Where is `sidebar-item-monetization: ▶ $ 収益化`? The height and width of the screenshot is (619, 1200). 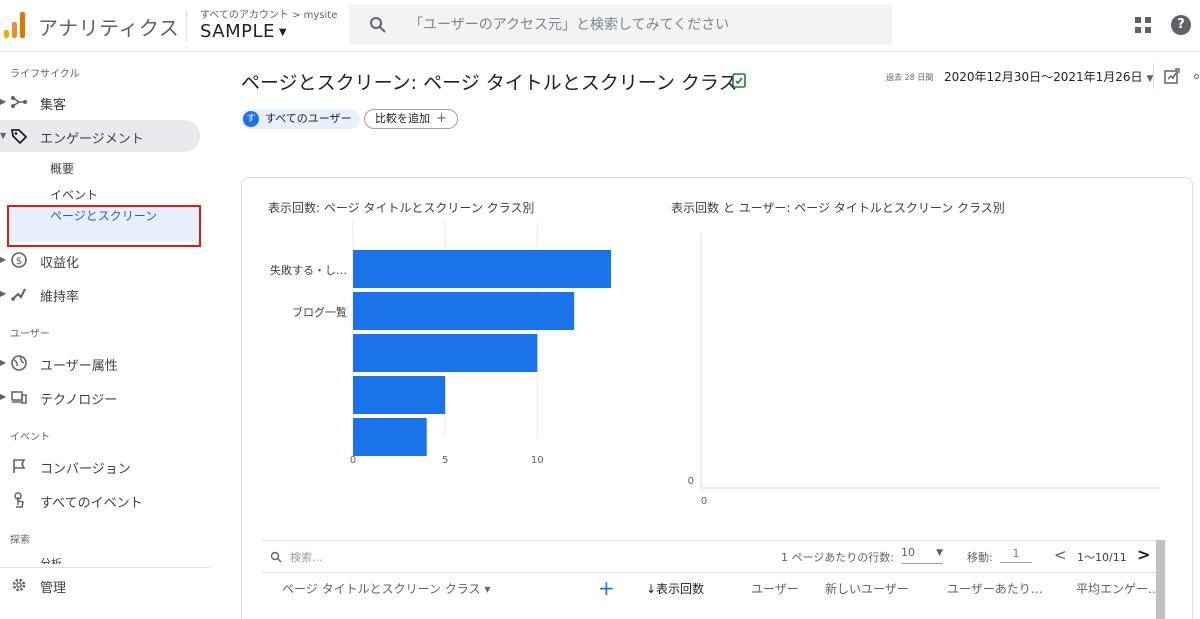 sidebar-item-monetization: ▶ $ 収益化 is located at coordinates (100, 260).